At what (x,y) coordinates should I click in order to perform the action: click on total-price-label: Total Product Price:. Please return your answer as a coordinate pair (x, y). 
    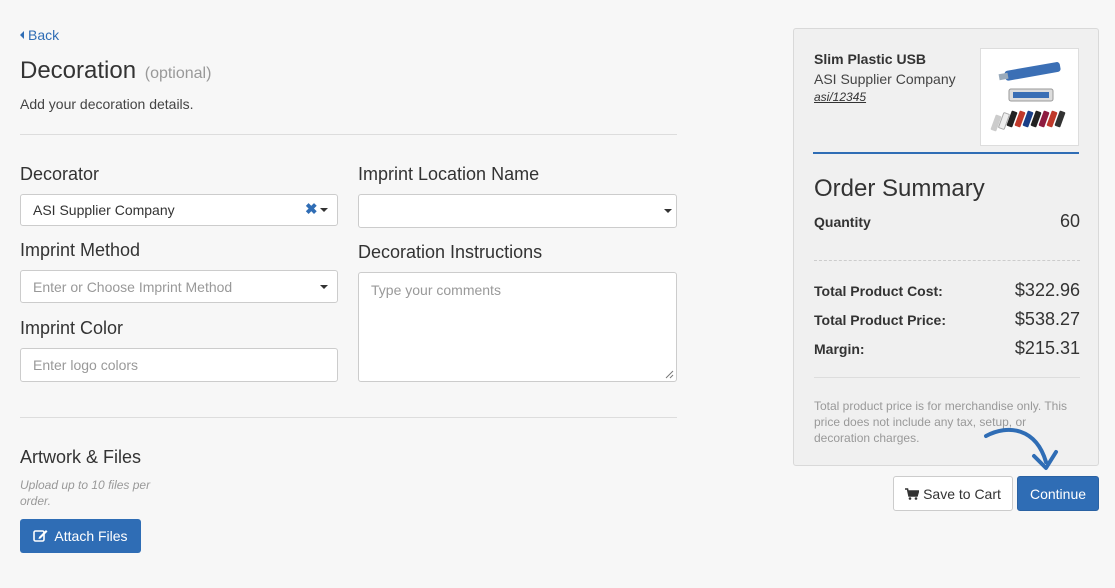
    Looking at the image, I should click on (880, 320).